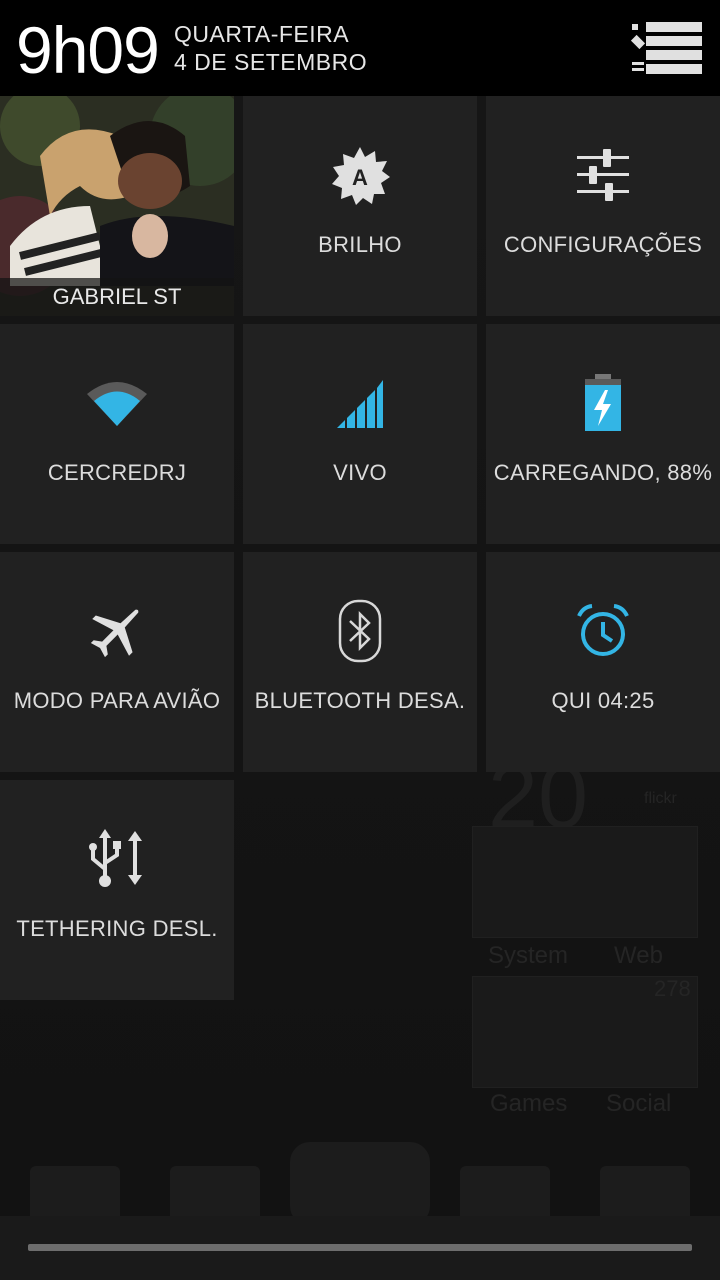 The width and height of the screenshot is (720, 1280). What do you see at coordinates (117, 928) in the screenshot?
I see `tethering-label: TETHERING DESL.` at bounding box center [117, 928].